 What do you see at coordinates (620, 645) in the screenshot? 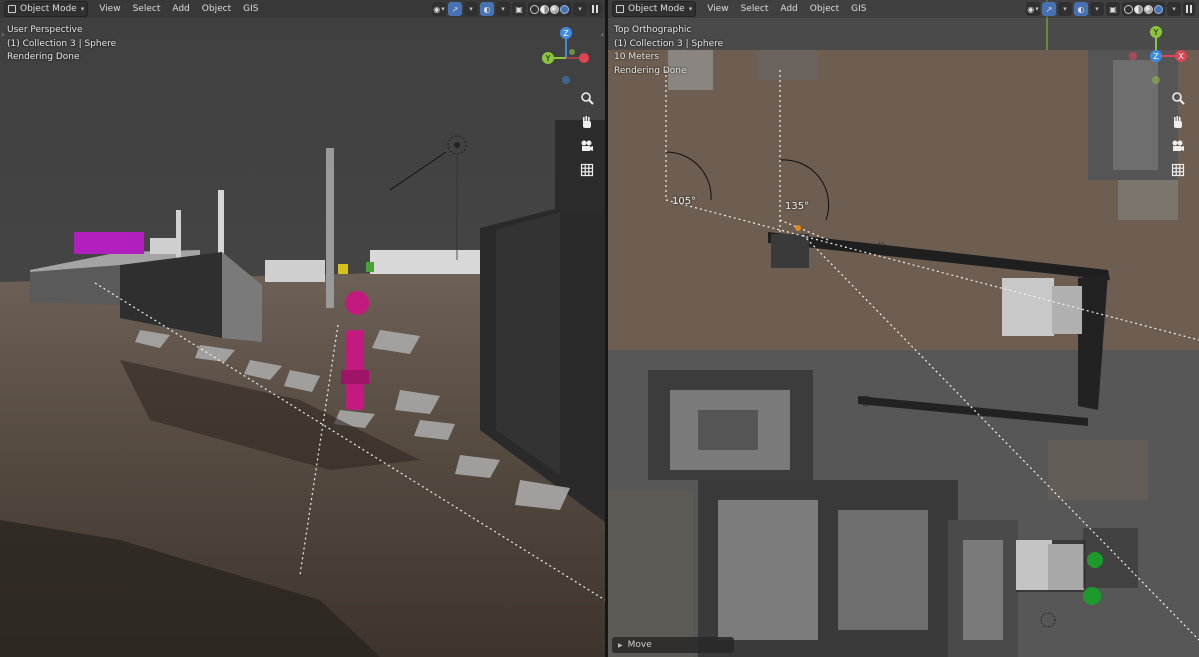
I see `disclosure-triangle-icon: ▶` at bounding box center [620, 645].